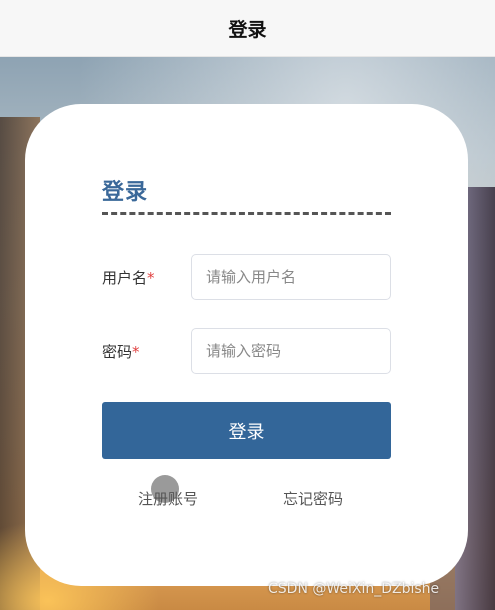  What do you see at coordinates (291, 277) in the screenshot?
I see `username-input` at bounding box center [291, 277].